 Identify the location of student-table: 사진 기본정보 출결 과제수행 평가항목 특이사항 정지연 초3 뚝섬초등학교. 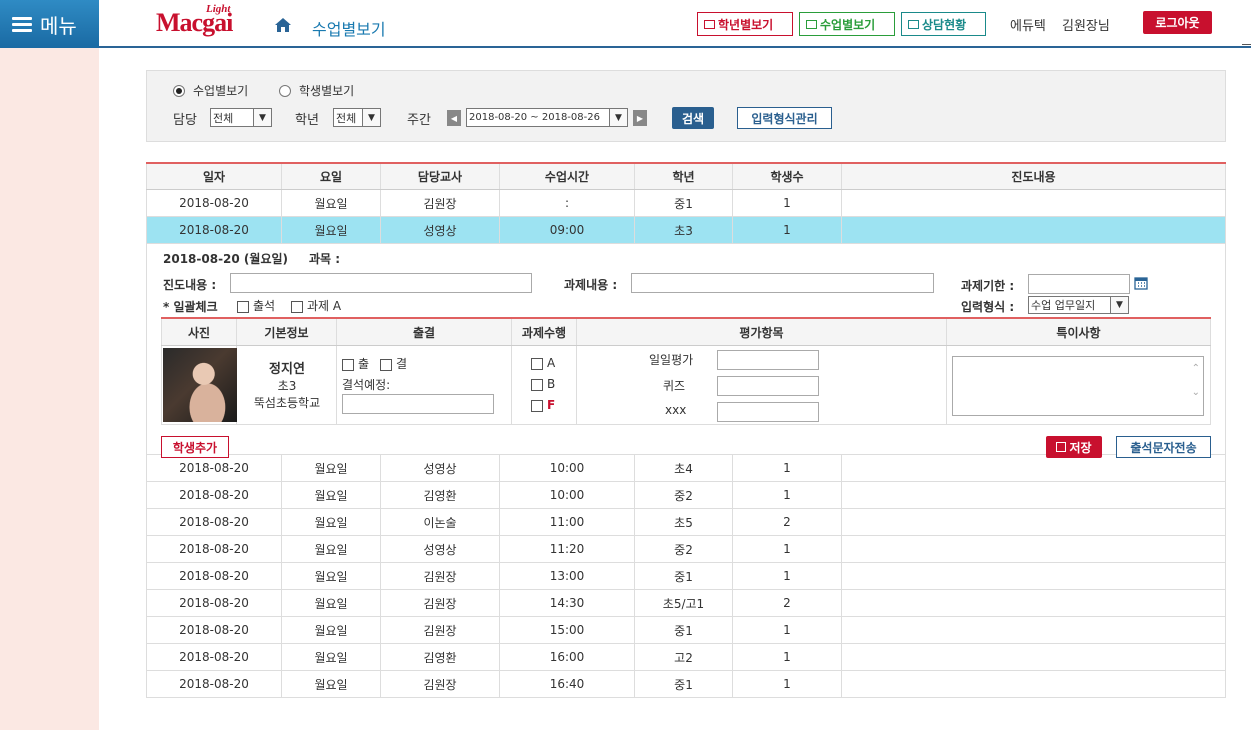
(686, 371).